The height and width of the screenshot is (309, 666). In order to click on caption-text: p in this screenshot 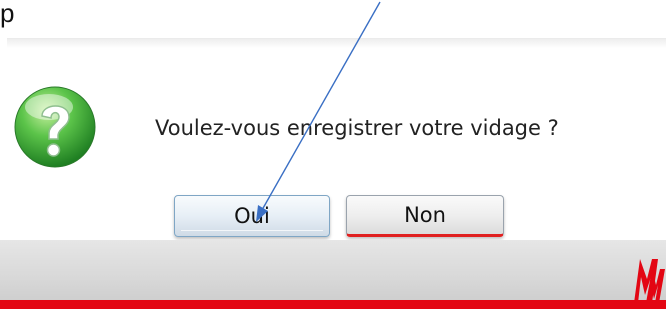, I will do `click(7, 14)`.